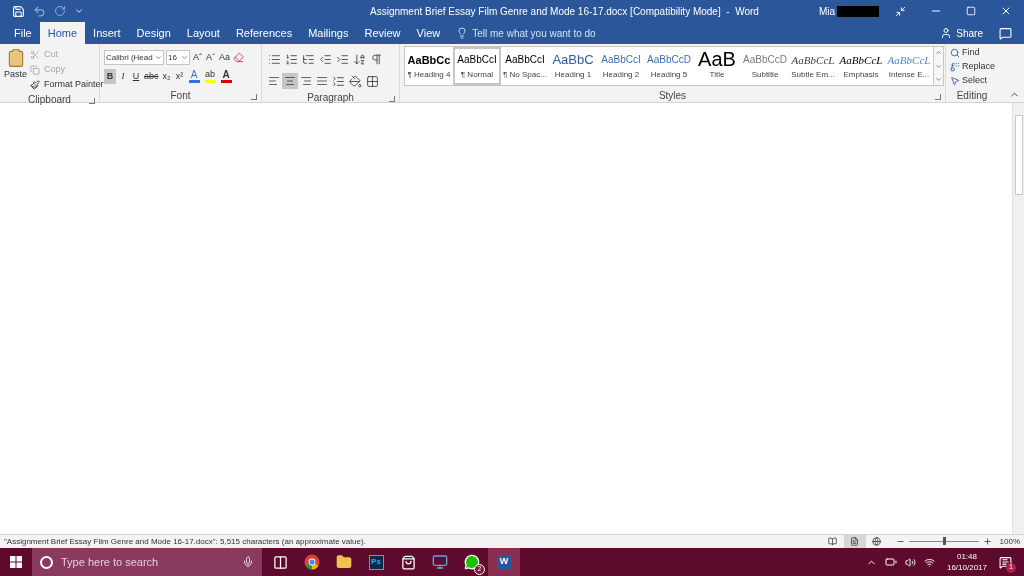  Describe the element at coordinates (308, 59) in the screenshot. I see `multilevel-list-icon` at that location.